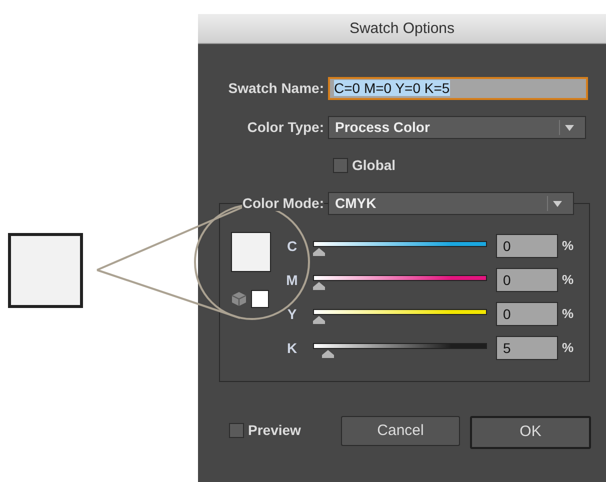 This screenshot has height=482, width=606. I want to click on ok-button: OK, so click(530, 432).